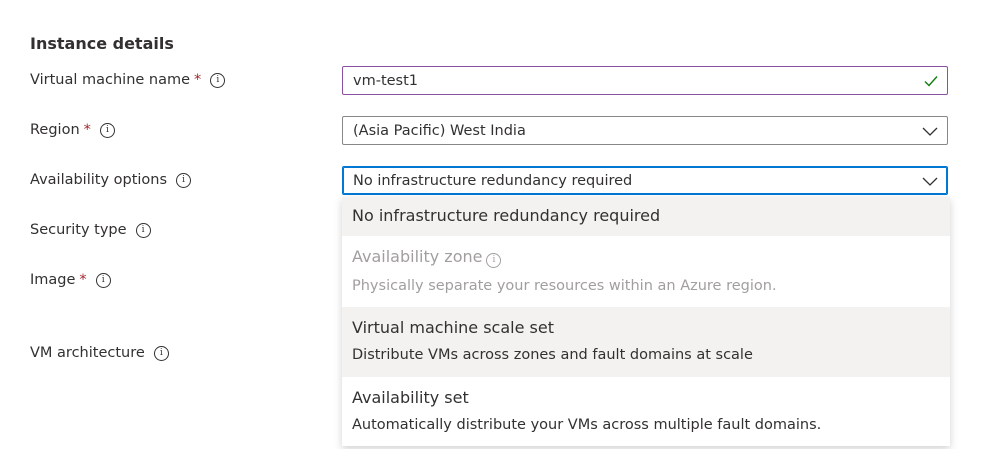  I want to click on image-label: Image, so click(53, 280).